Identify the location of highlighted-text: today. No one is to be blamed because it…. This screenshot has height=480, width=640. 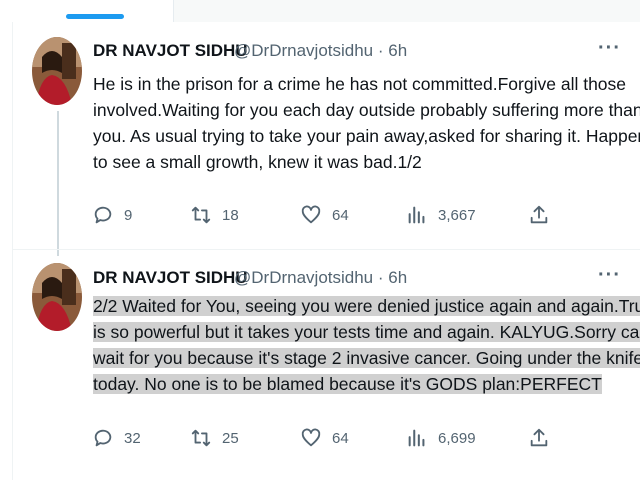
(347, 384).